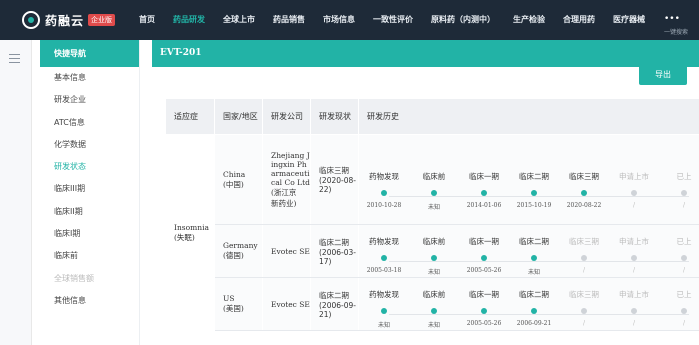  What do you see at coordinates (89, 189) in the screenshot?
I see `sidebar-item: 临床III期` at bounding box center [89, 189].